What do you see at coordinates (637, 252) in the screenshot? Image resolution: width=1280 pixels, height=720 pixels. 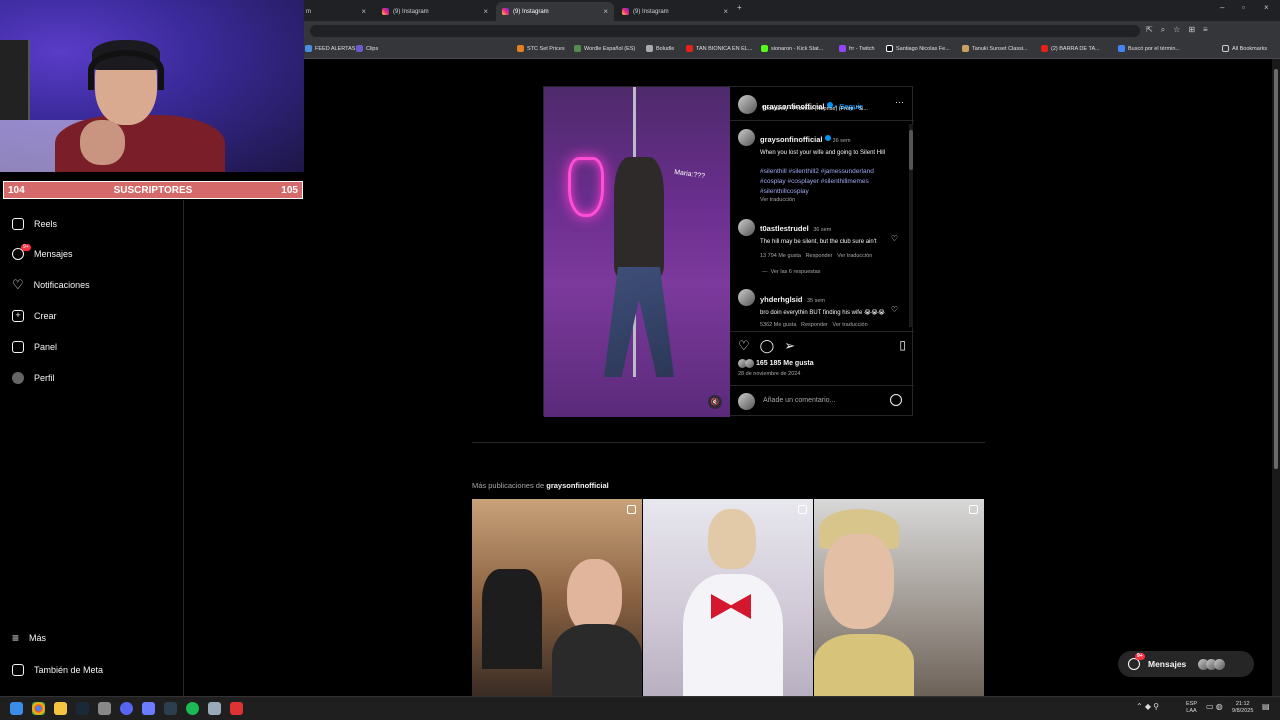 I see `post-video: Maria:??? 🔇` at bounding box center [637, 252].